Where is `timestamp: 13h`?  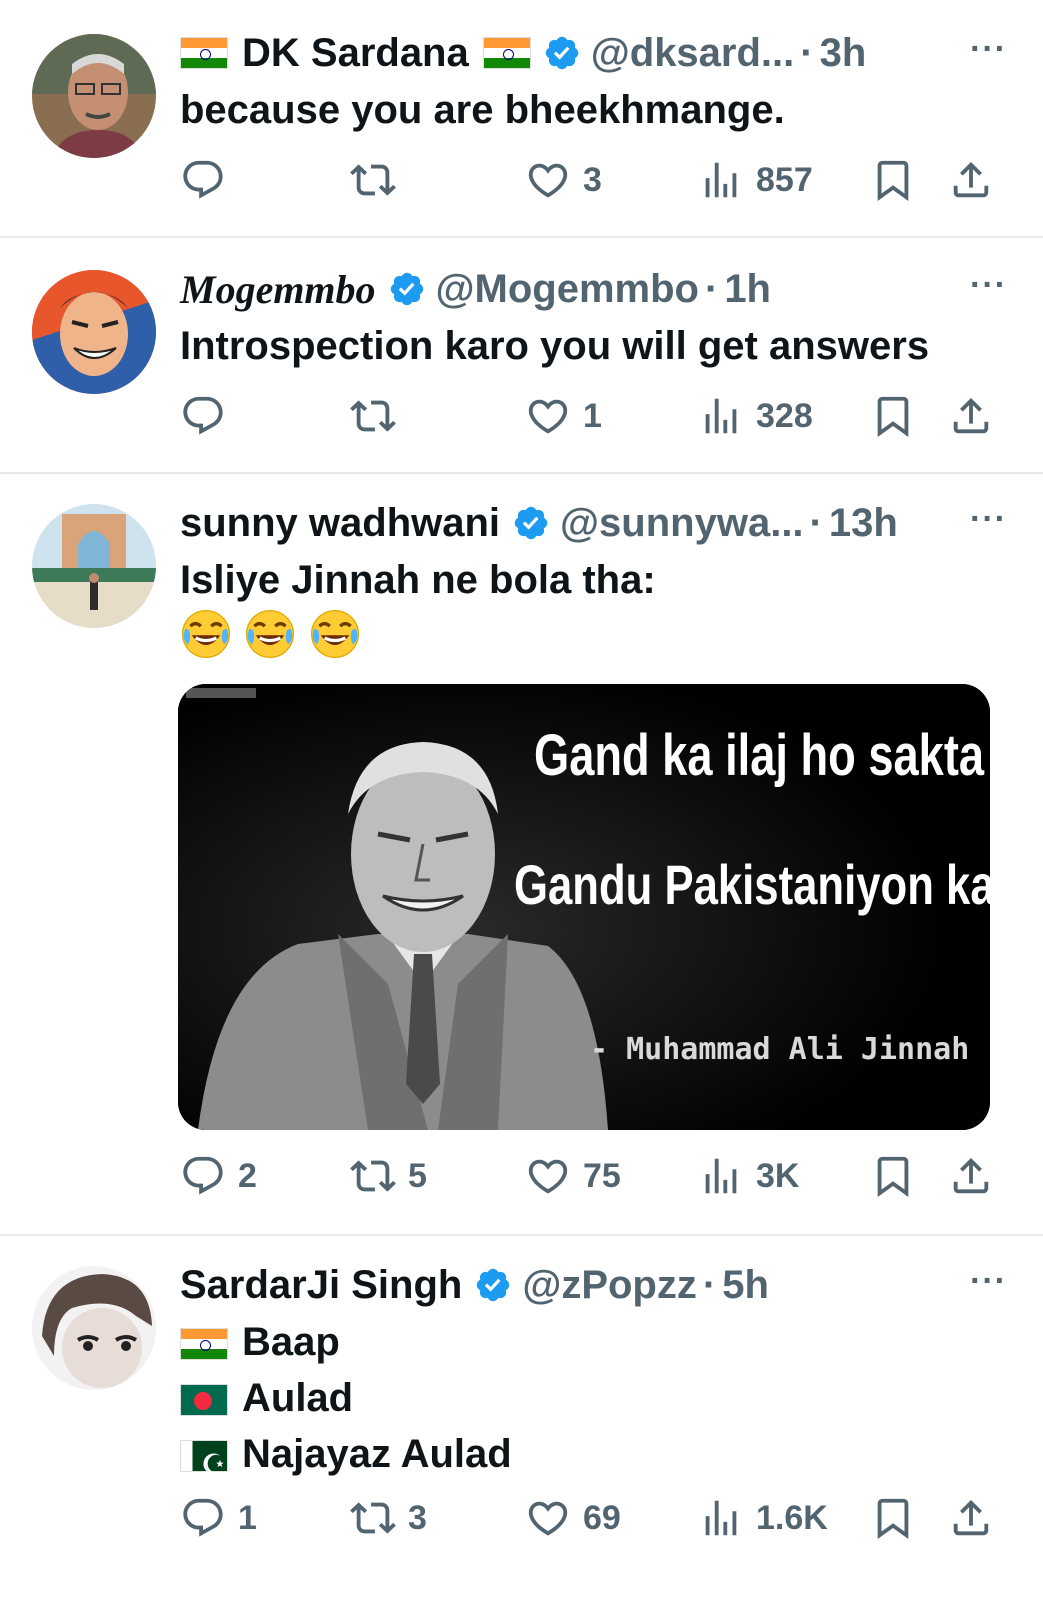
timestamp: 13h is located at coordinates (863, 523).